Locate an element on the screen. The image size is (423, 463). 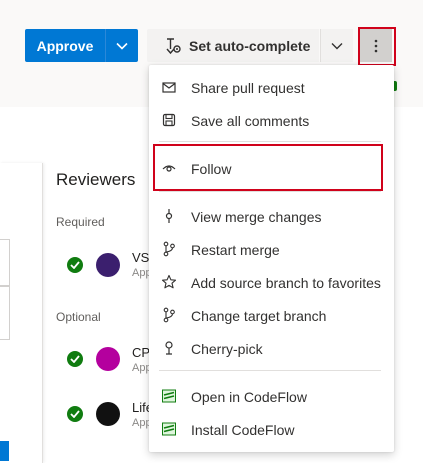
menu-item-label: Cherry-pick is located at coordinates (227, 348).